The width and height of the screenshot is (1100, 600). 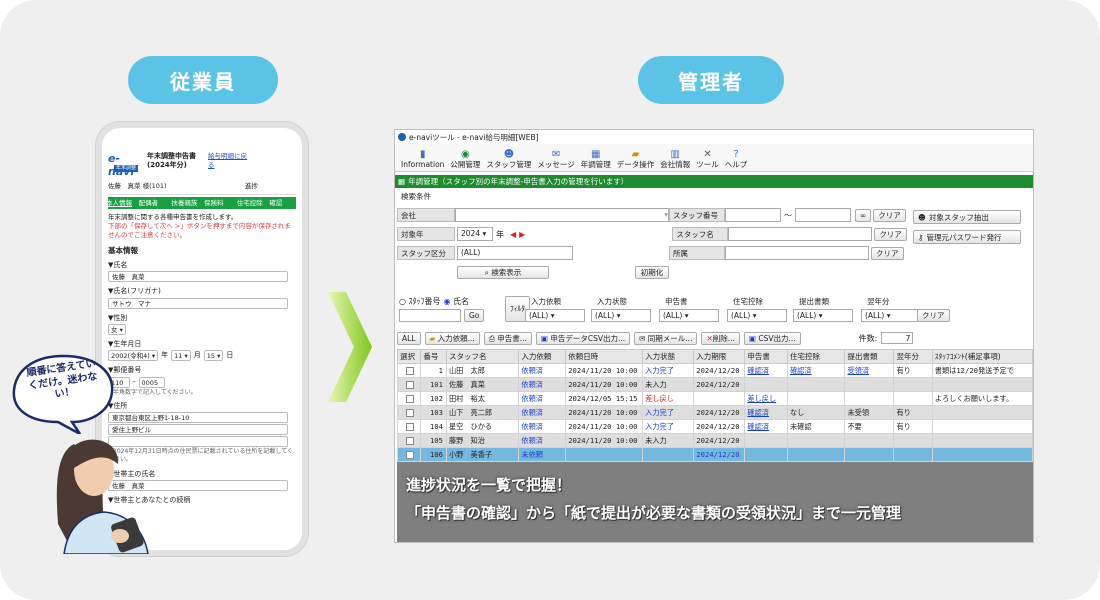 What do you see at coordinates (562, 215) in the screenshot?
I see `company-select: ▾` at bounding box center [562, 215].